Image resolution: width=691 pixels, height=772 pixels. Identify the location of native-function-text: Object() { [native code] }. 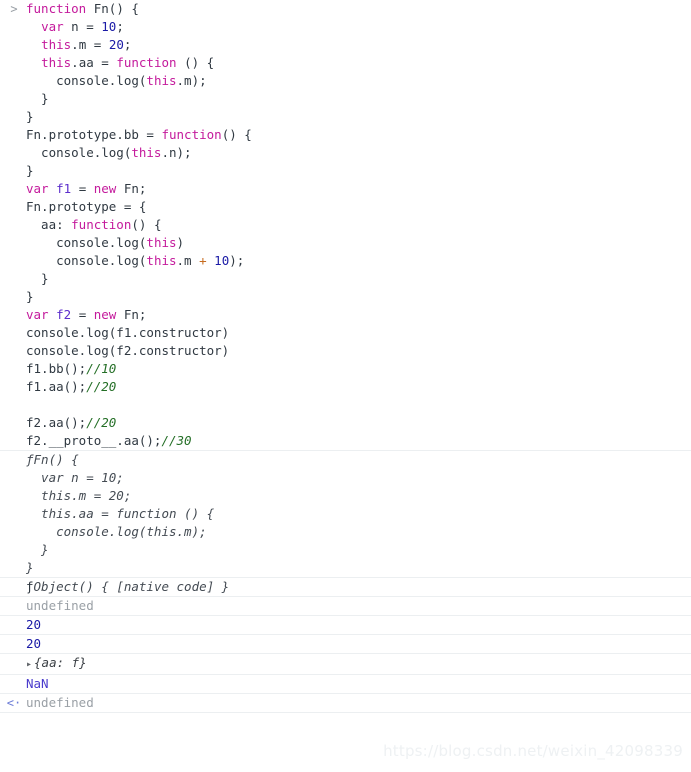
(131, 586).